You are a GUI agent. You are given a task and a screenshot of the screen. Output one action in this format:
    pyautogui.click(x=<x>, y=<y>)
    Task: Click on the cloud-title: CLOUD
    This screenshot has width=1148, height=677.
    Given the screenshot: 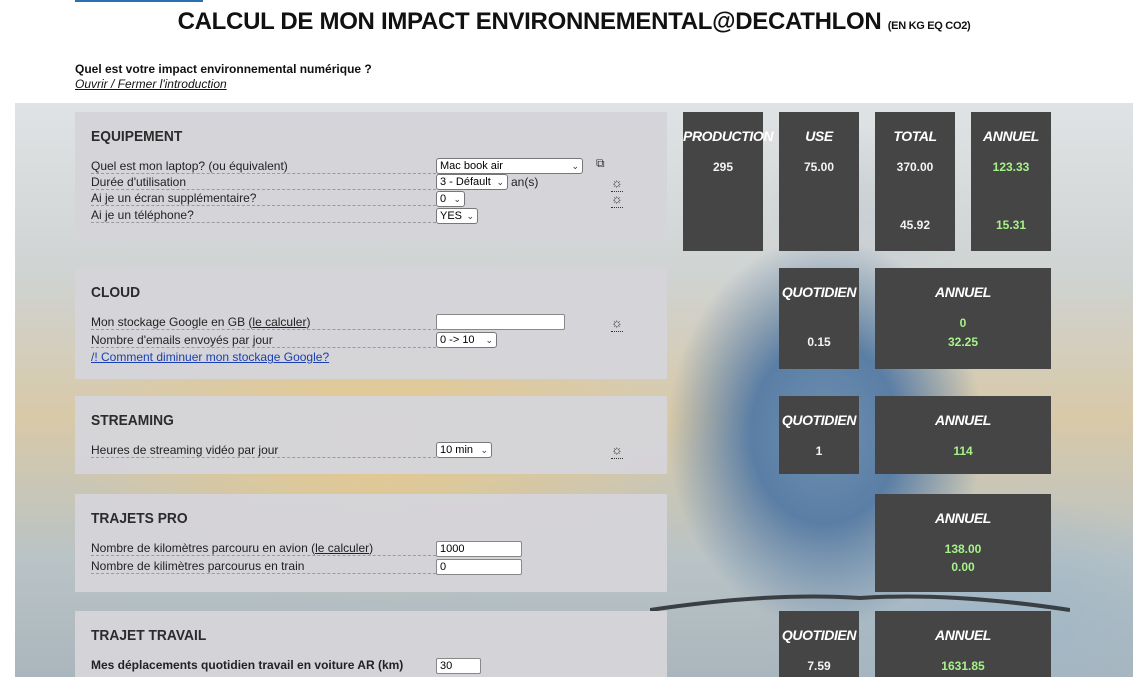 What is the action you would take?
    pyautogui.click(x=116, y=292)
    